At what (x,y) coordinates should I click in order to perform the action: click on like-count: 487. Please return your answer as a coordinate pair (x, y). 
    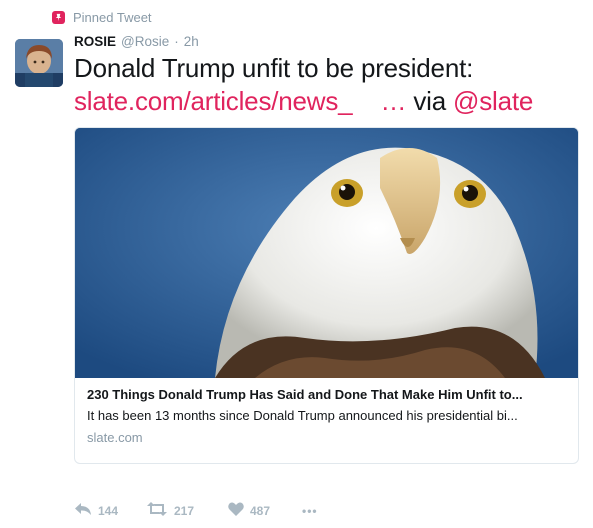
    Looking at the image, I should click on (260, 510).